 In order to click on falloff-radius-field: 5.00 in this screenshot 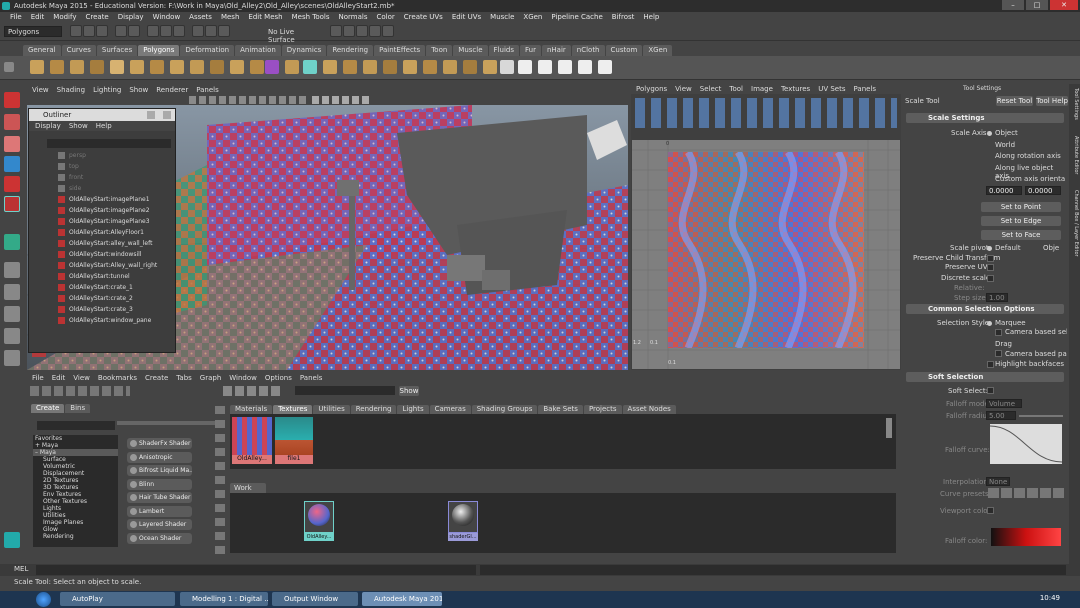, I will do `click(1001, 415)`.